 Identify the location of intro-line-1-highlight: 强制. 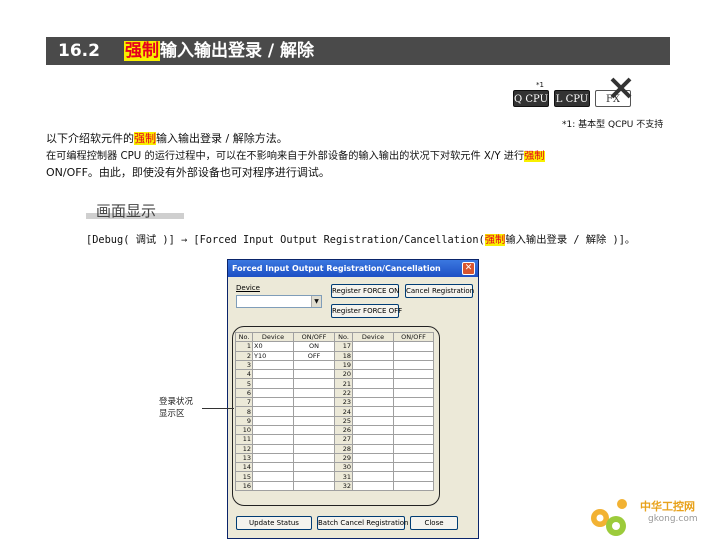
(145, 138).